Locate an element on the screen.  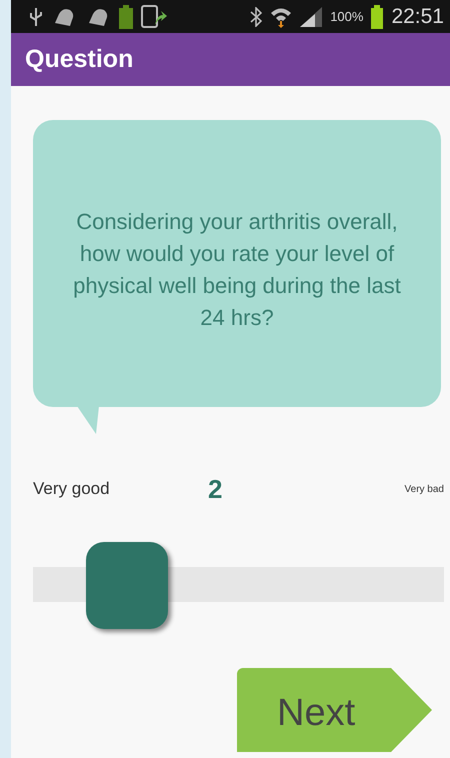
max-label: Very bad is located at coordinates (424, 489).